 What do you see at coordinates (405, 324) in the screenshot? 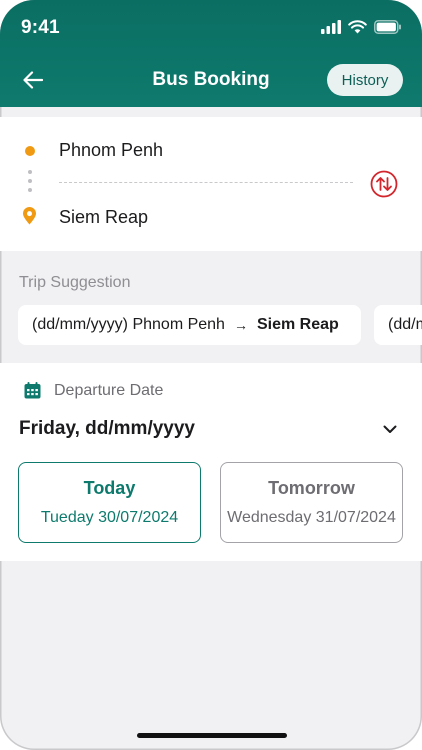
I see `suggestion-origin: (dd/mm/yyyy) Siem Reap` at bounding box center [405, 324].